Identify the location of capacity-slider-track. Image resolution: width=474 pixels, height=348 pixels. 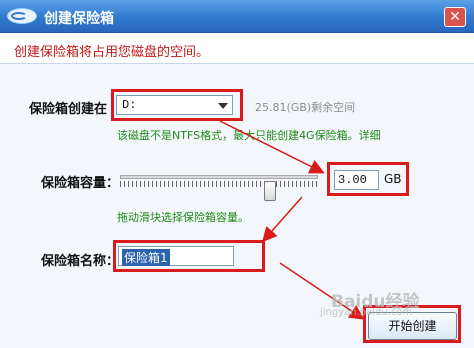
(219, 177).